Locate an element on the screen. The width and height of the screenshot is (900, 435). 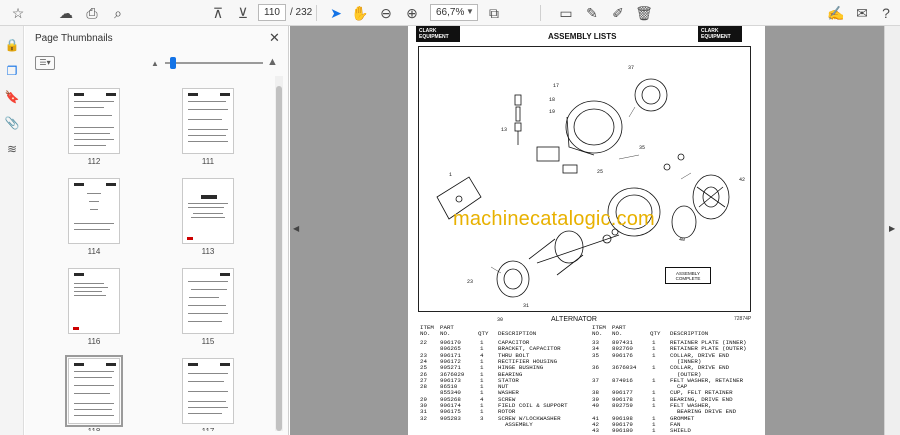
zoom-search-icon: ⌕ is located at coordinates (118, 13).